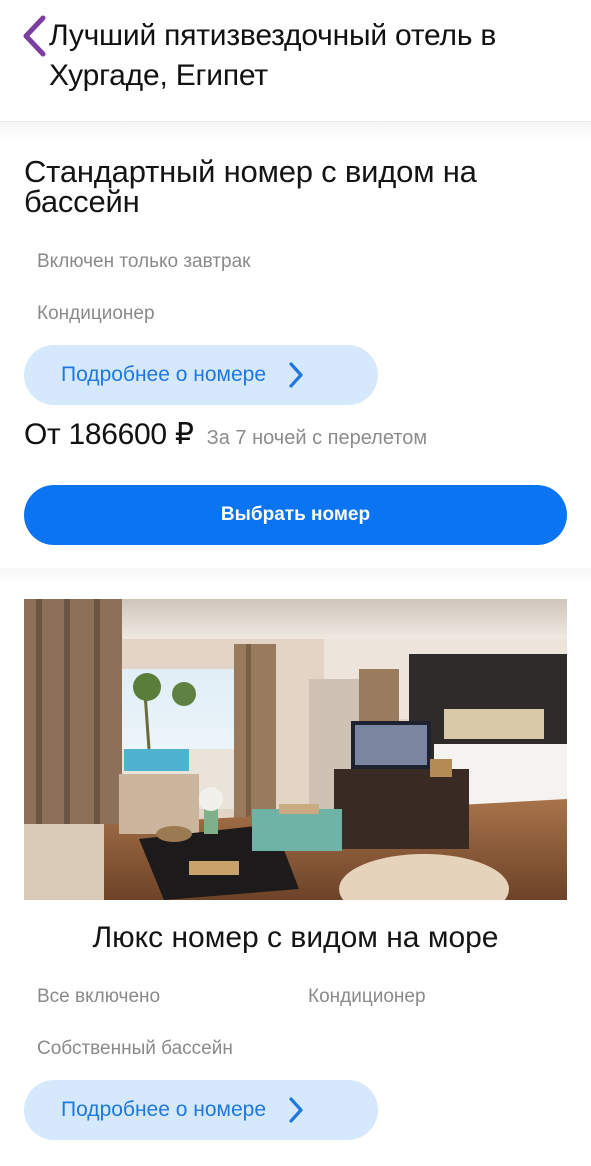 The height and width of the screenshot is (1166, 591). I want to click on price-note: За 7 ночей с перелетом, so click(317, 438).